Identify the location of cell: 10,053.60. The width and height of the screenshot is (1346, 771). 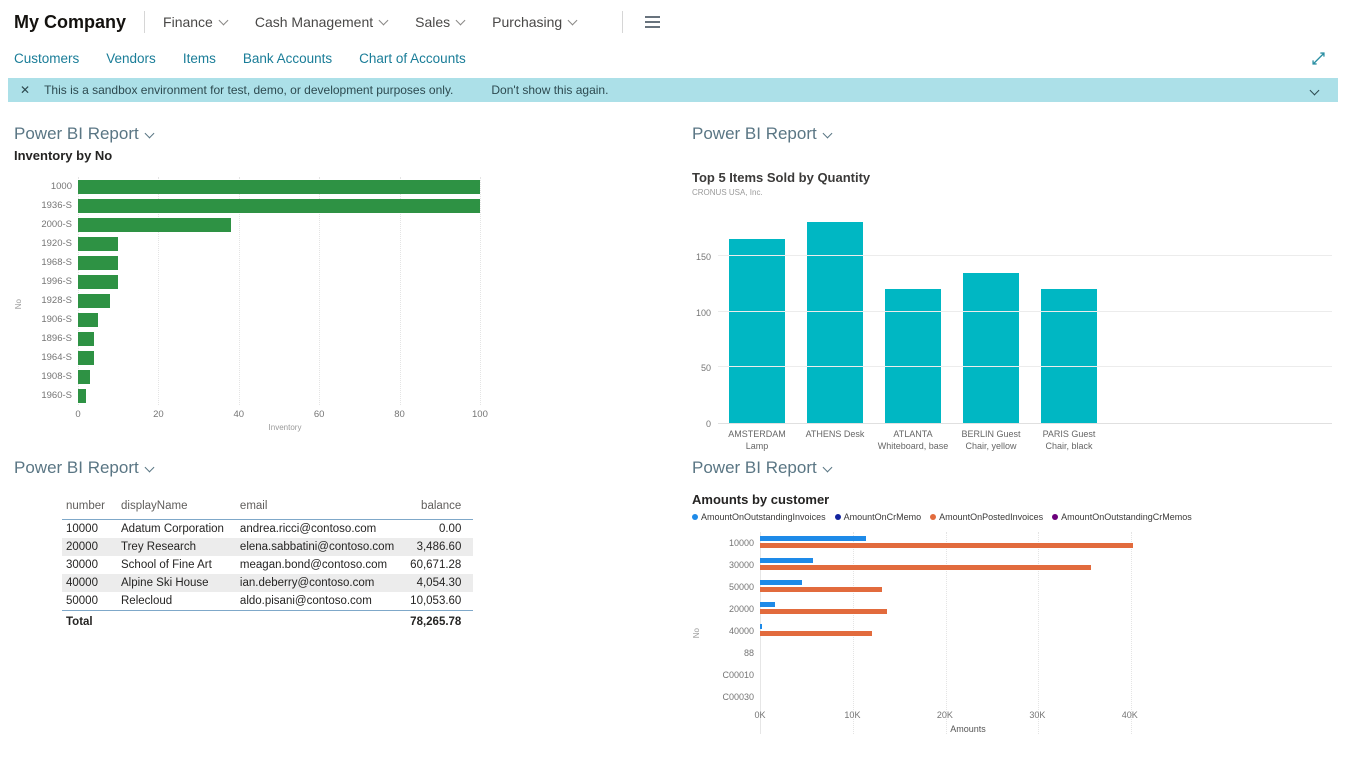
(440, 601).